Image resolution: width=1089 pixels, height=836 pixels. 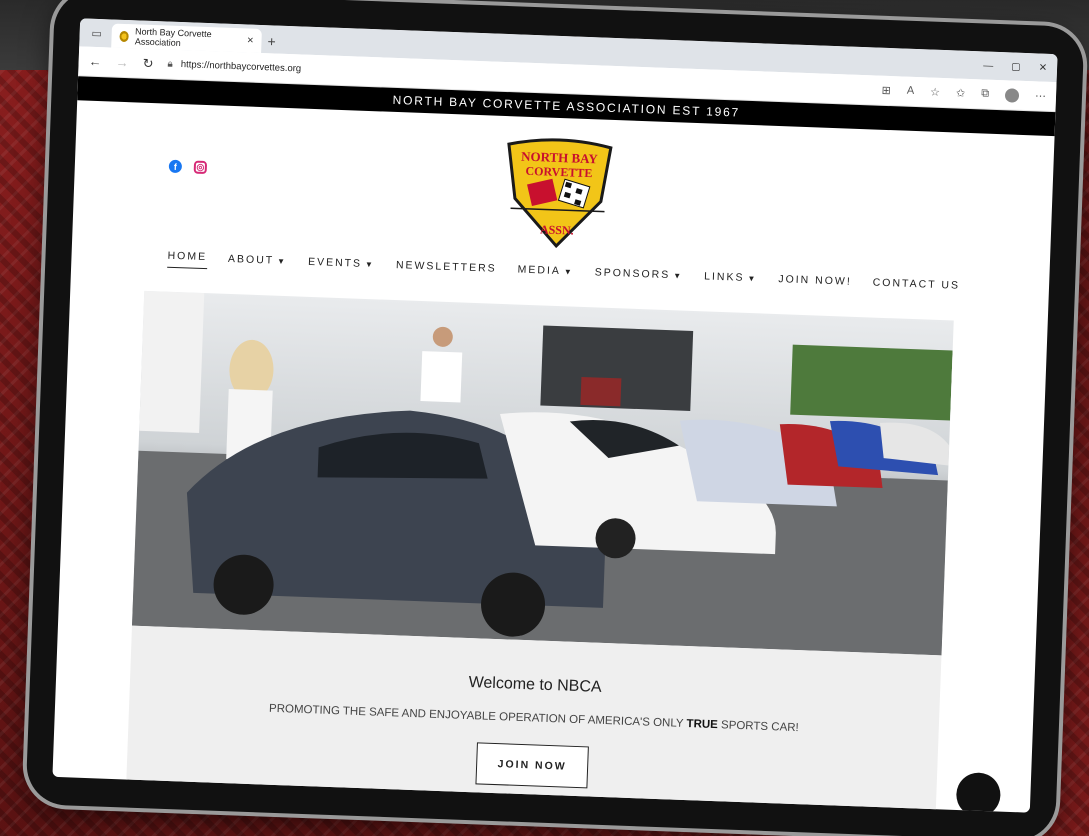 I want to click on tab-title: North Bay Corvette Association, so click(x=173, y=37).